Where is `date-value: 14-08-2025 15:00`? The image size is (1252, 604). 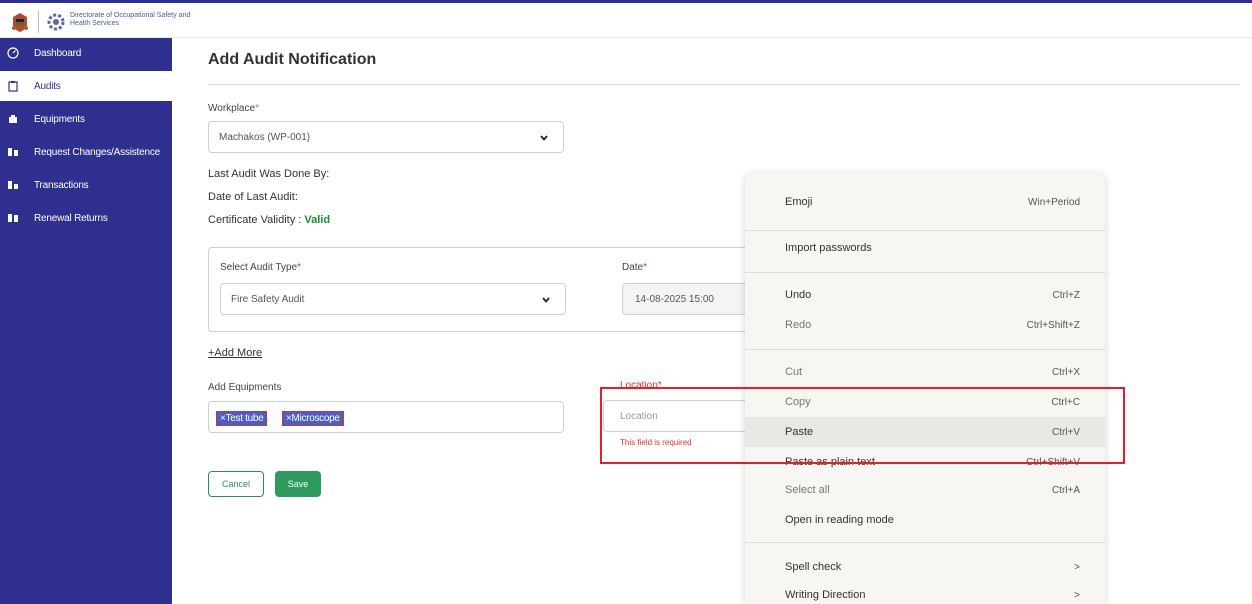 date-value: 14-08-2025 15:00 is located at coordinates (674, 299).